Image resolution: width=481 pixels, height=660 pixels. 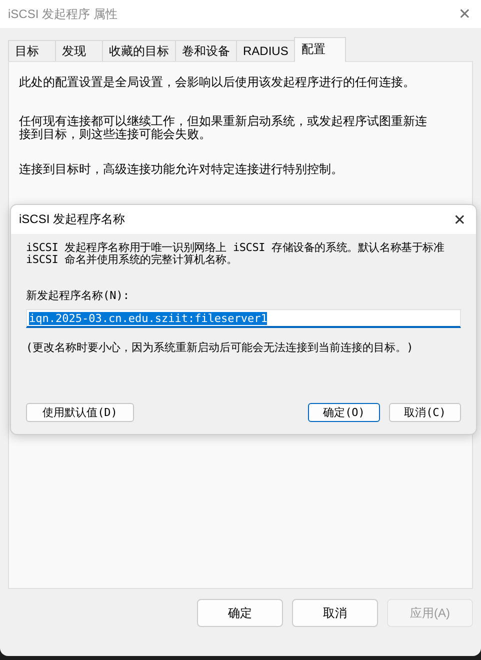 I want to click on paragraph: 此处的配置设置是全局设置，会影响以后使用该发起程序进行的任何连接。, so click(x=217, y=82).